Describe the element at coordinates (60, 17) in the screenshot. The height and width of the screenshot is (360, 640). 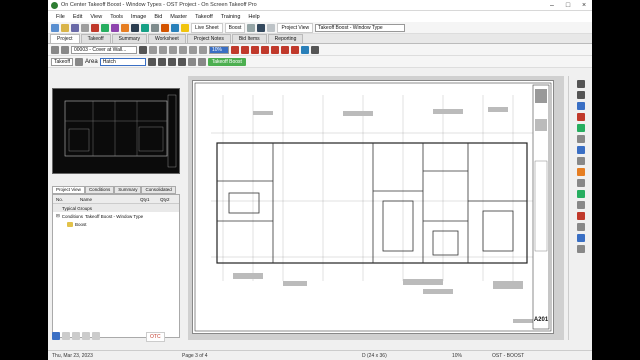
I see `menu-file: File` at that location.